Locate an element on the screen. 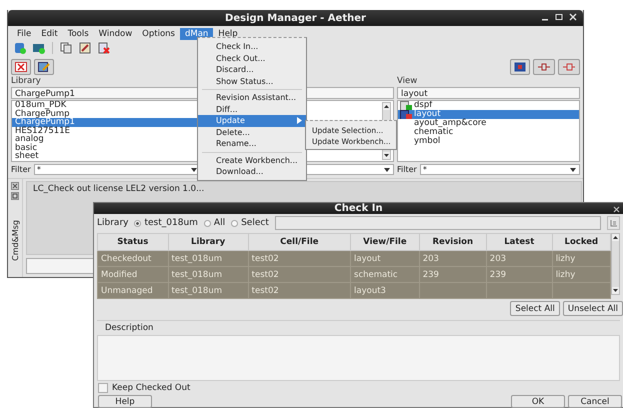 The height and width of the screenshot is (408, 623). description-label: Description is located at coordinates (129, 328).